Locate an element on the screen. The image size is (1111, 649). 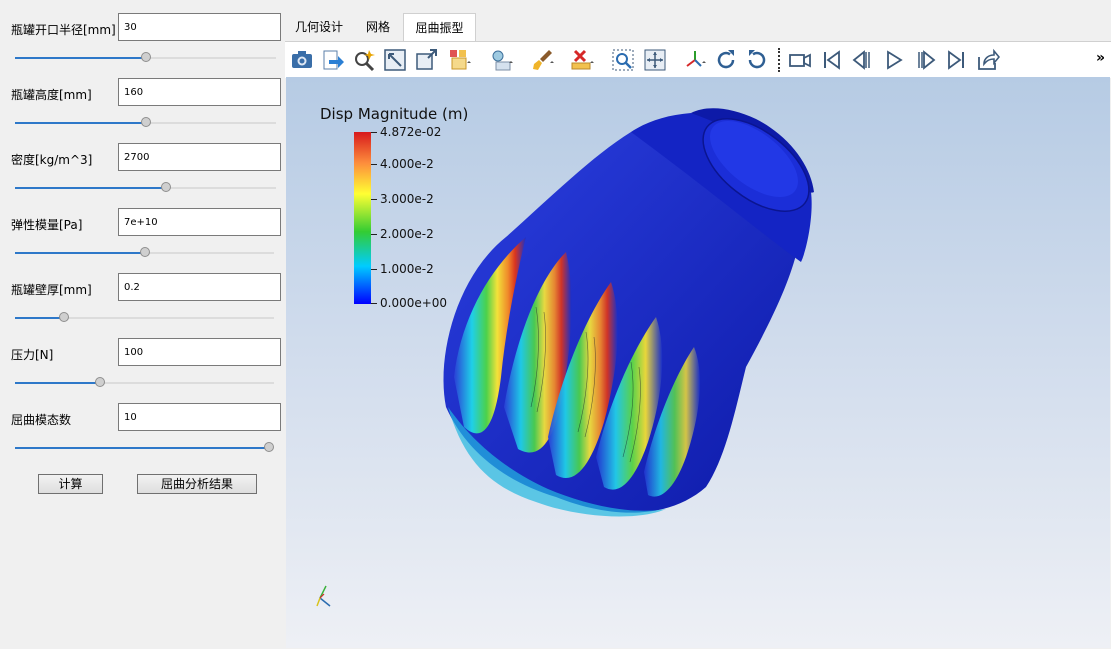
export-animation-icon is located at coordinates (988, 60).